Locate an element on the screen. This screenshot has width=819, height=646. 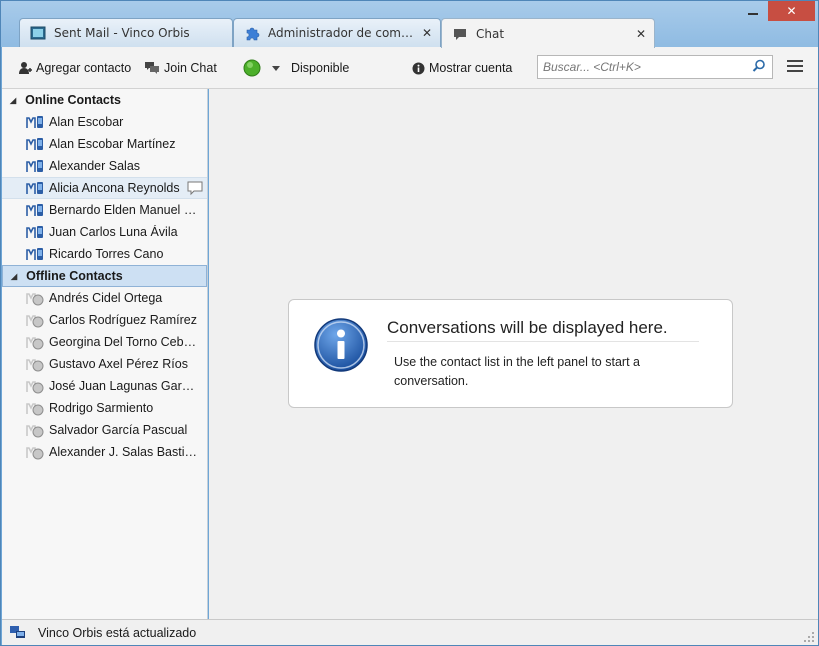
offline-contact-item: Gustavo Axel Pérez Ríos is located at coordinates (104, 364).